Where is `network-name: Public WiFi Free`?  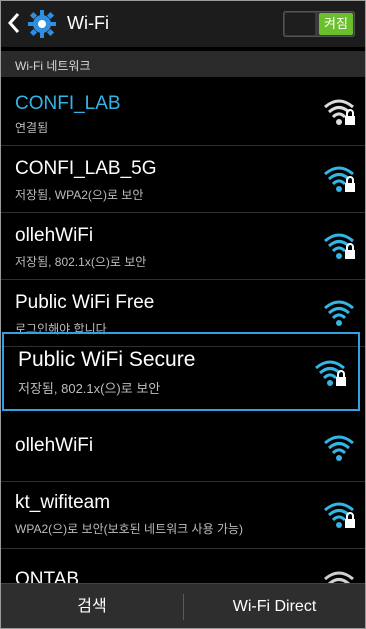 network-name: Public WiFi Free is located at coordinates (85, 302).